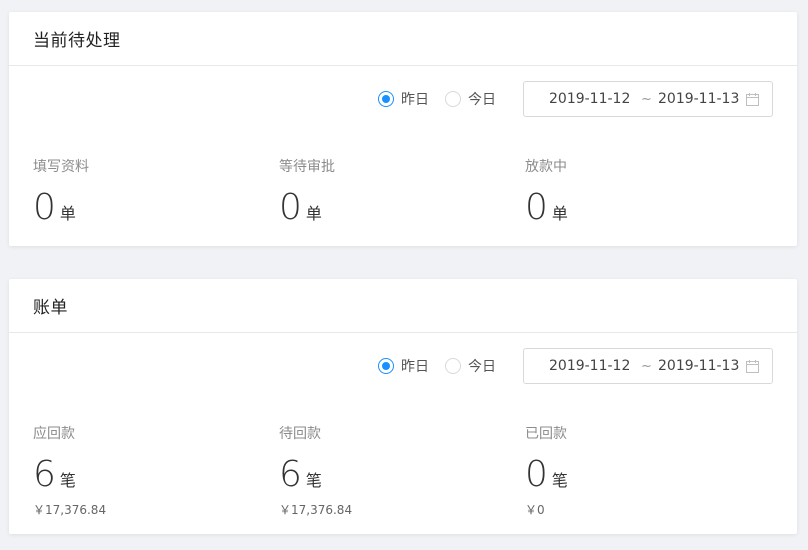 This screenshot has height=550, width=808. I want to click on stat-fill-info: 填写资料 0 单, so click(156, 192).